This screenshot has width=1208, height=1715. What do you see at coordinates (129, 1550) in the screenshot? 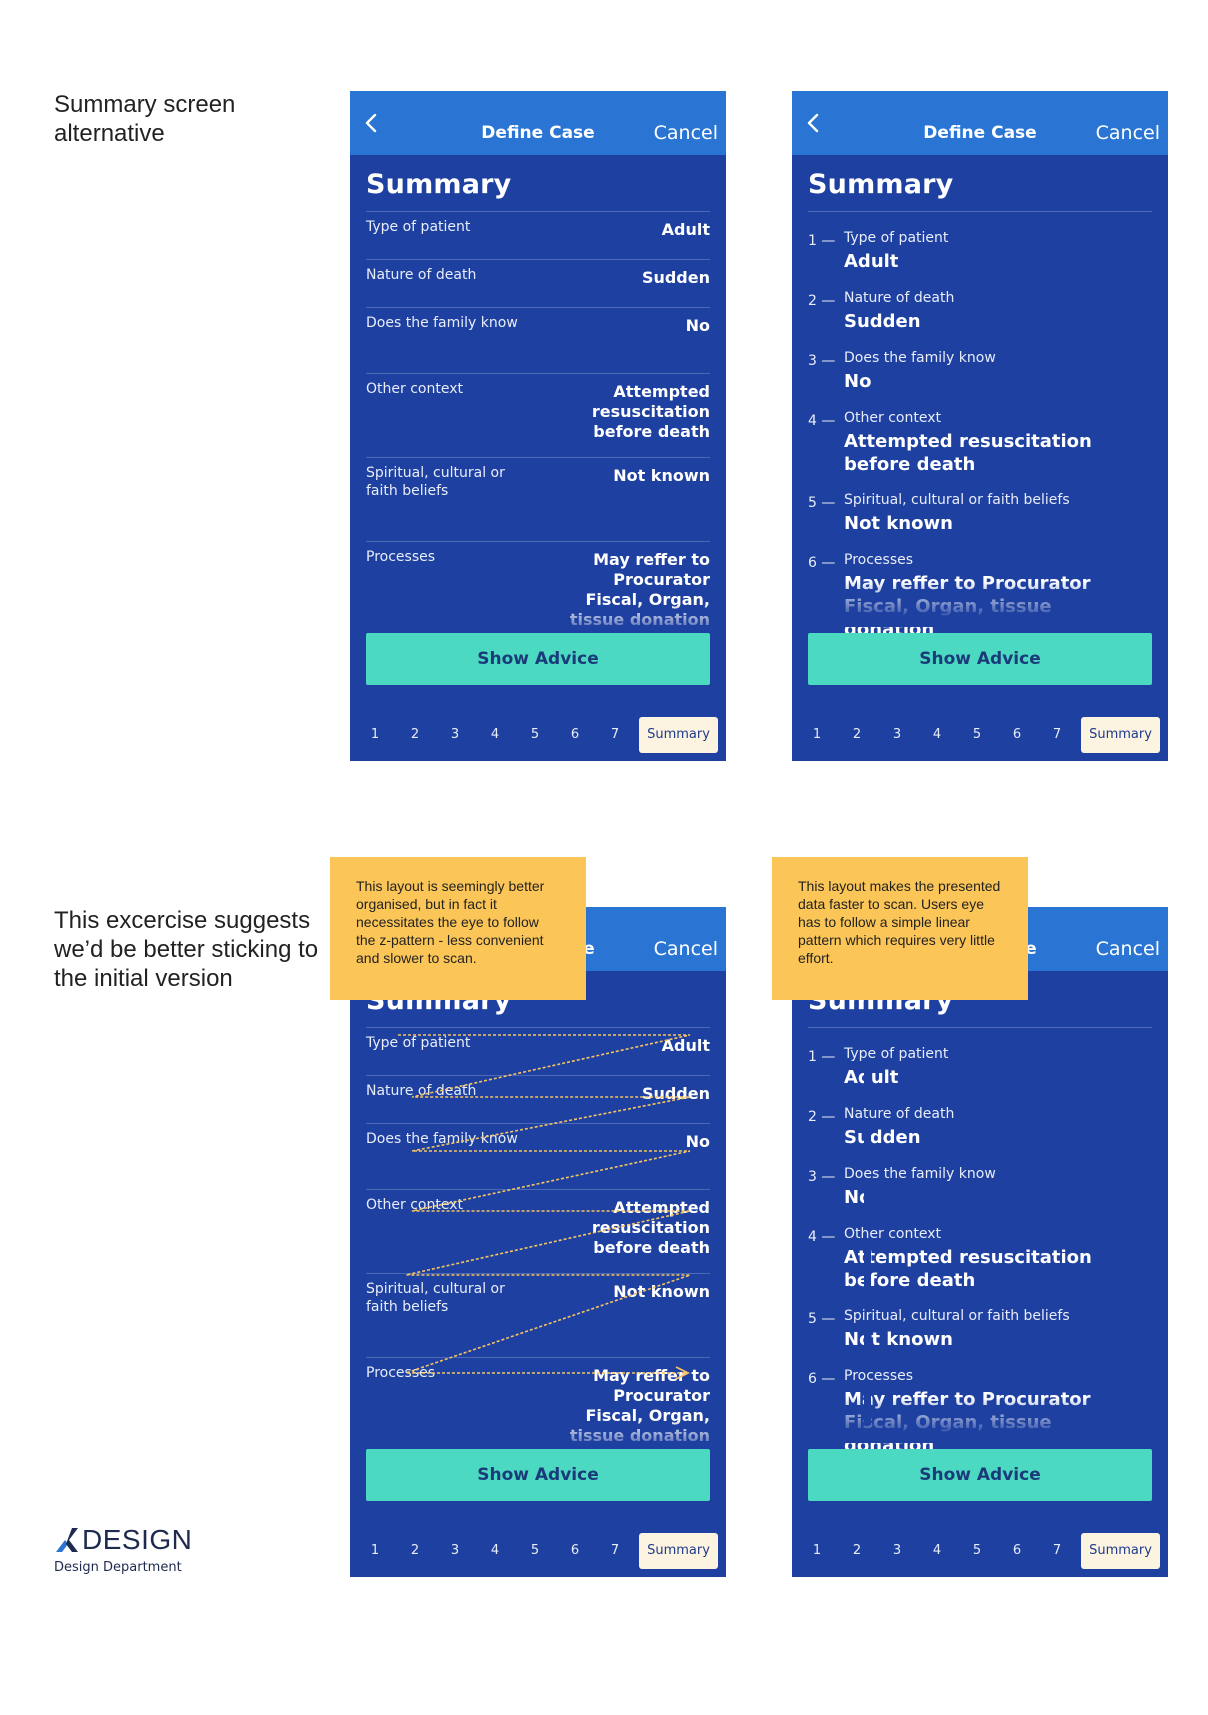
I see `xdesign-logo: DESIGN Design Department` at bounding box center [129, 1550].